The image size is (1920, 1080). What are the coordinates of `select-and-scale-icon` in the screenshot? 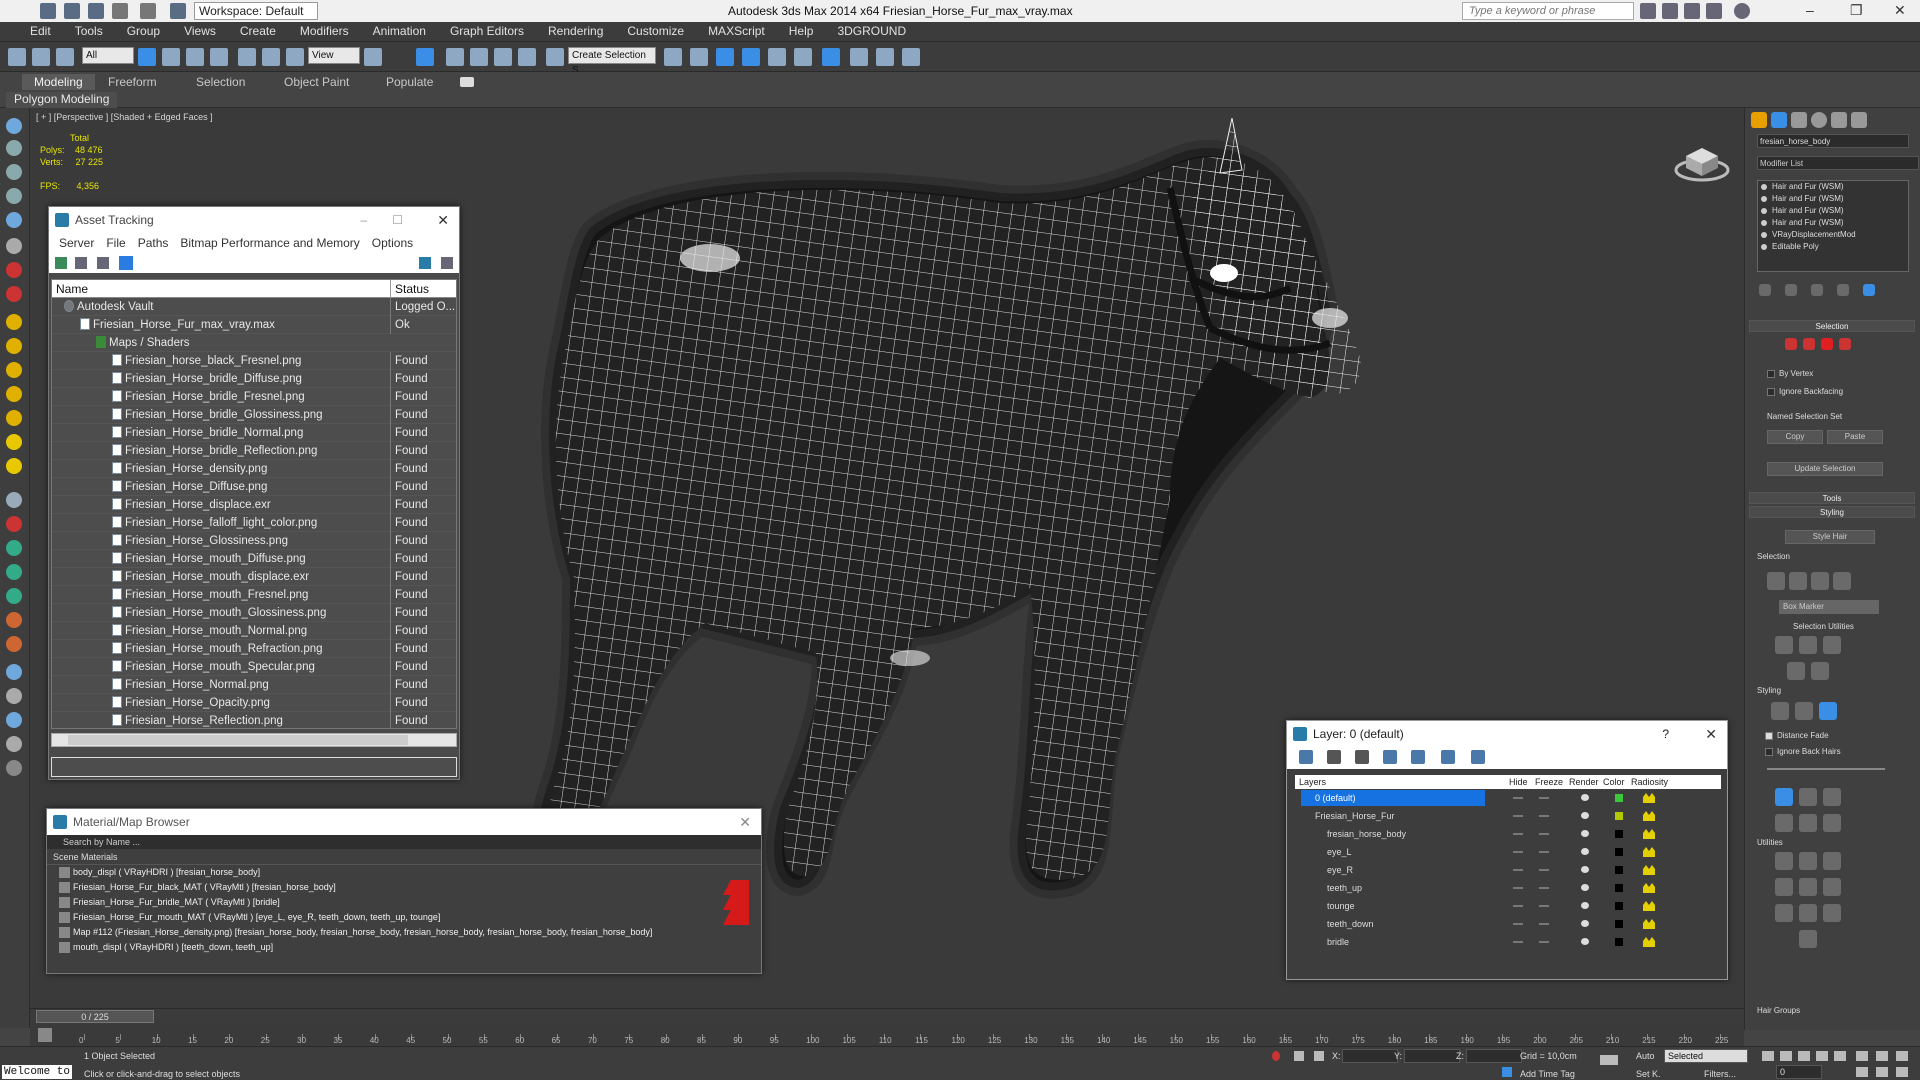 It's located at (295, 57).